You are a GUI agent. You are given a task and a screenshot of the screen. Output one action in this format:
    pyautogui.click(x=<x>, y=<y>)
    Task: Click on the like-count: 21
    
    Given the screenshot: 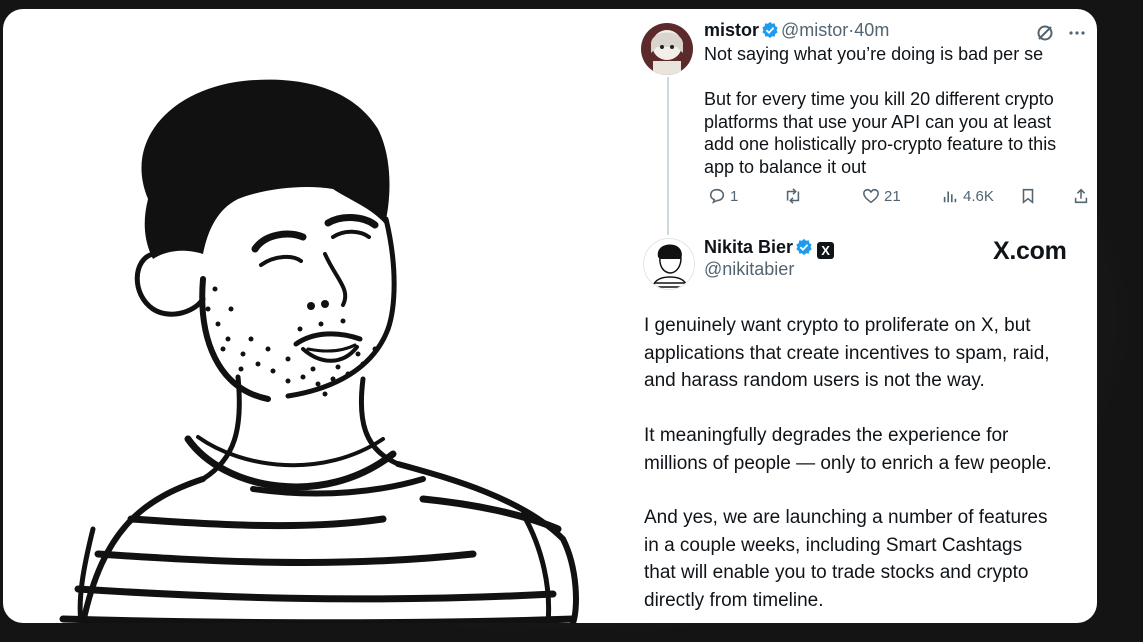 What is the action you would take?
    pyautogui.click(x=892, y=196)
    